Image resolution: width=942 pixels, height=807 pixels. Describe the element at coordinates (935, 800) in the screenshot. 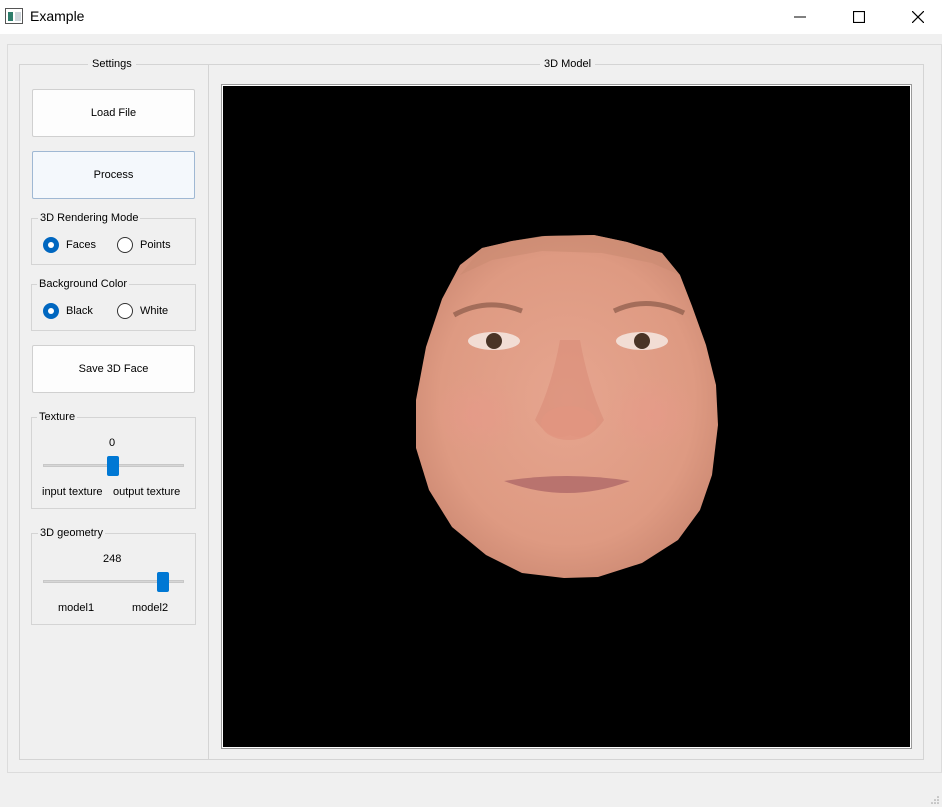

I see `resize-grip-icon` at that location.